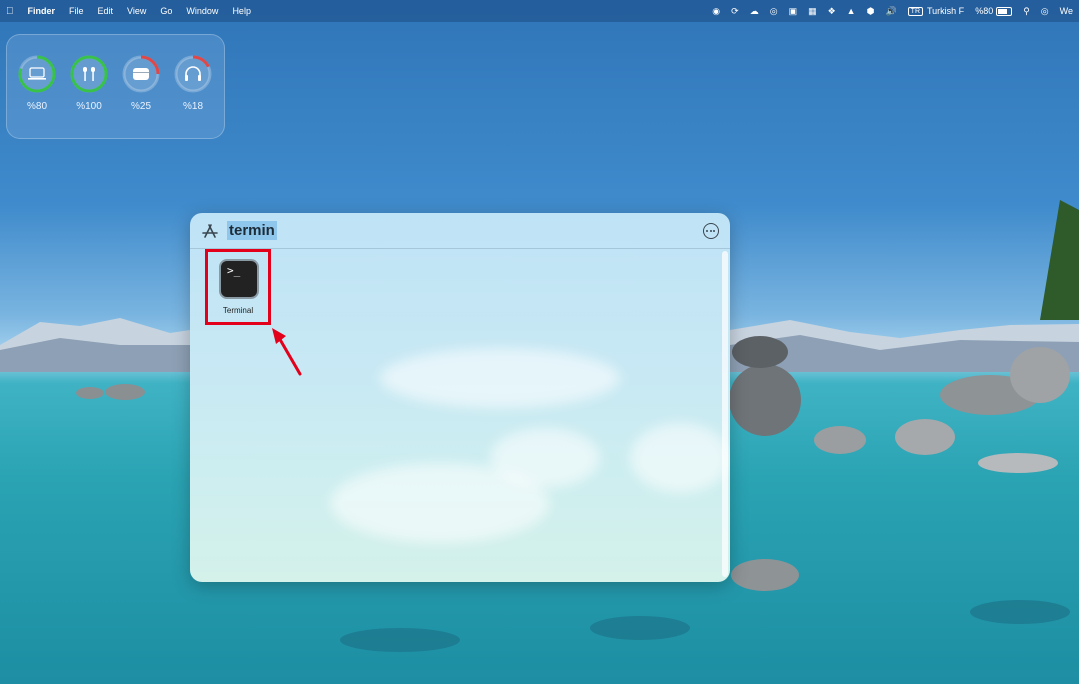 The height and width of the screenshot is (684, 1079). Describe the element at coordinates (115, 86) in the screenshot. I see `batteries-widget: %80 %100 %25 %18` at that location.